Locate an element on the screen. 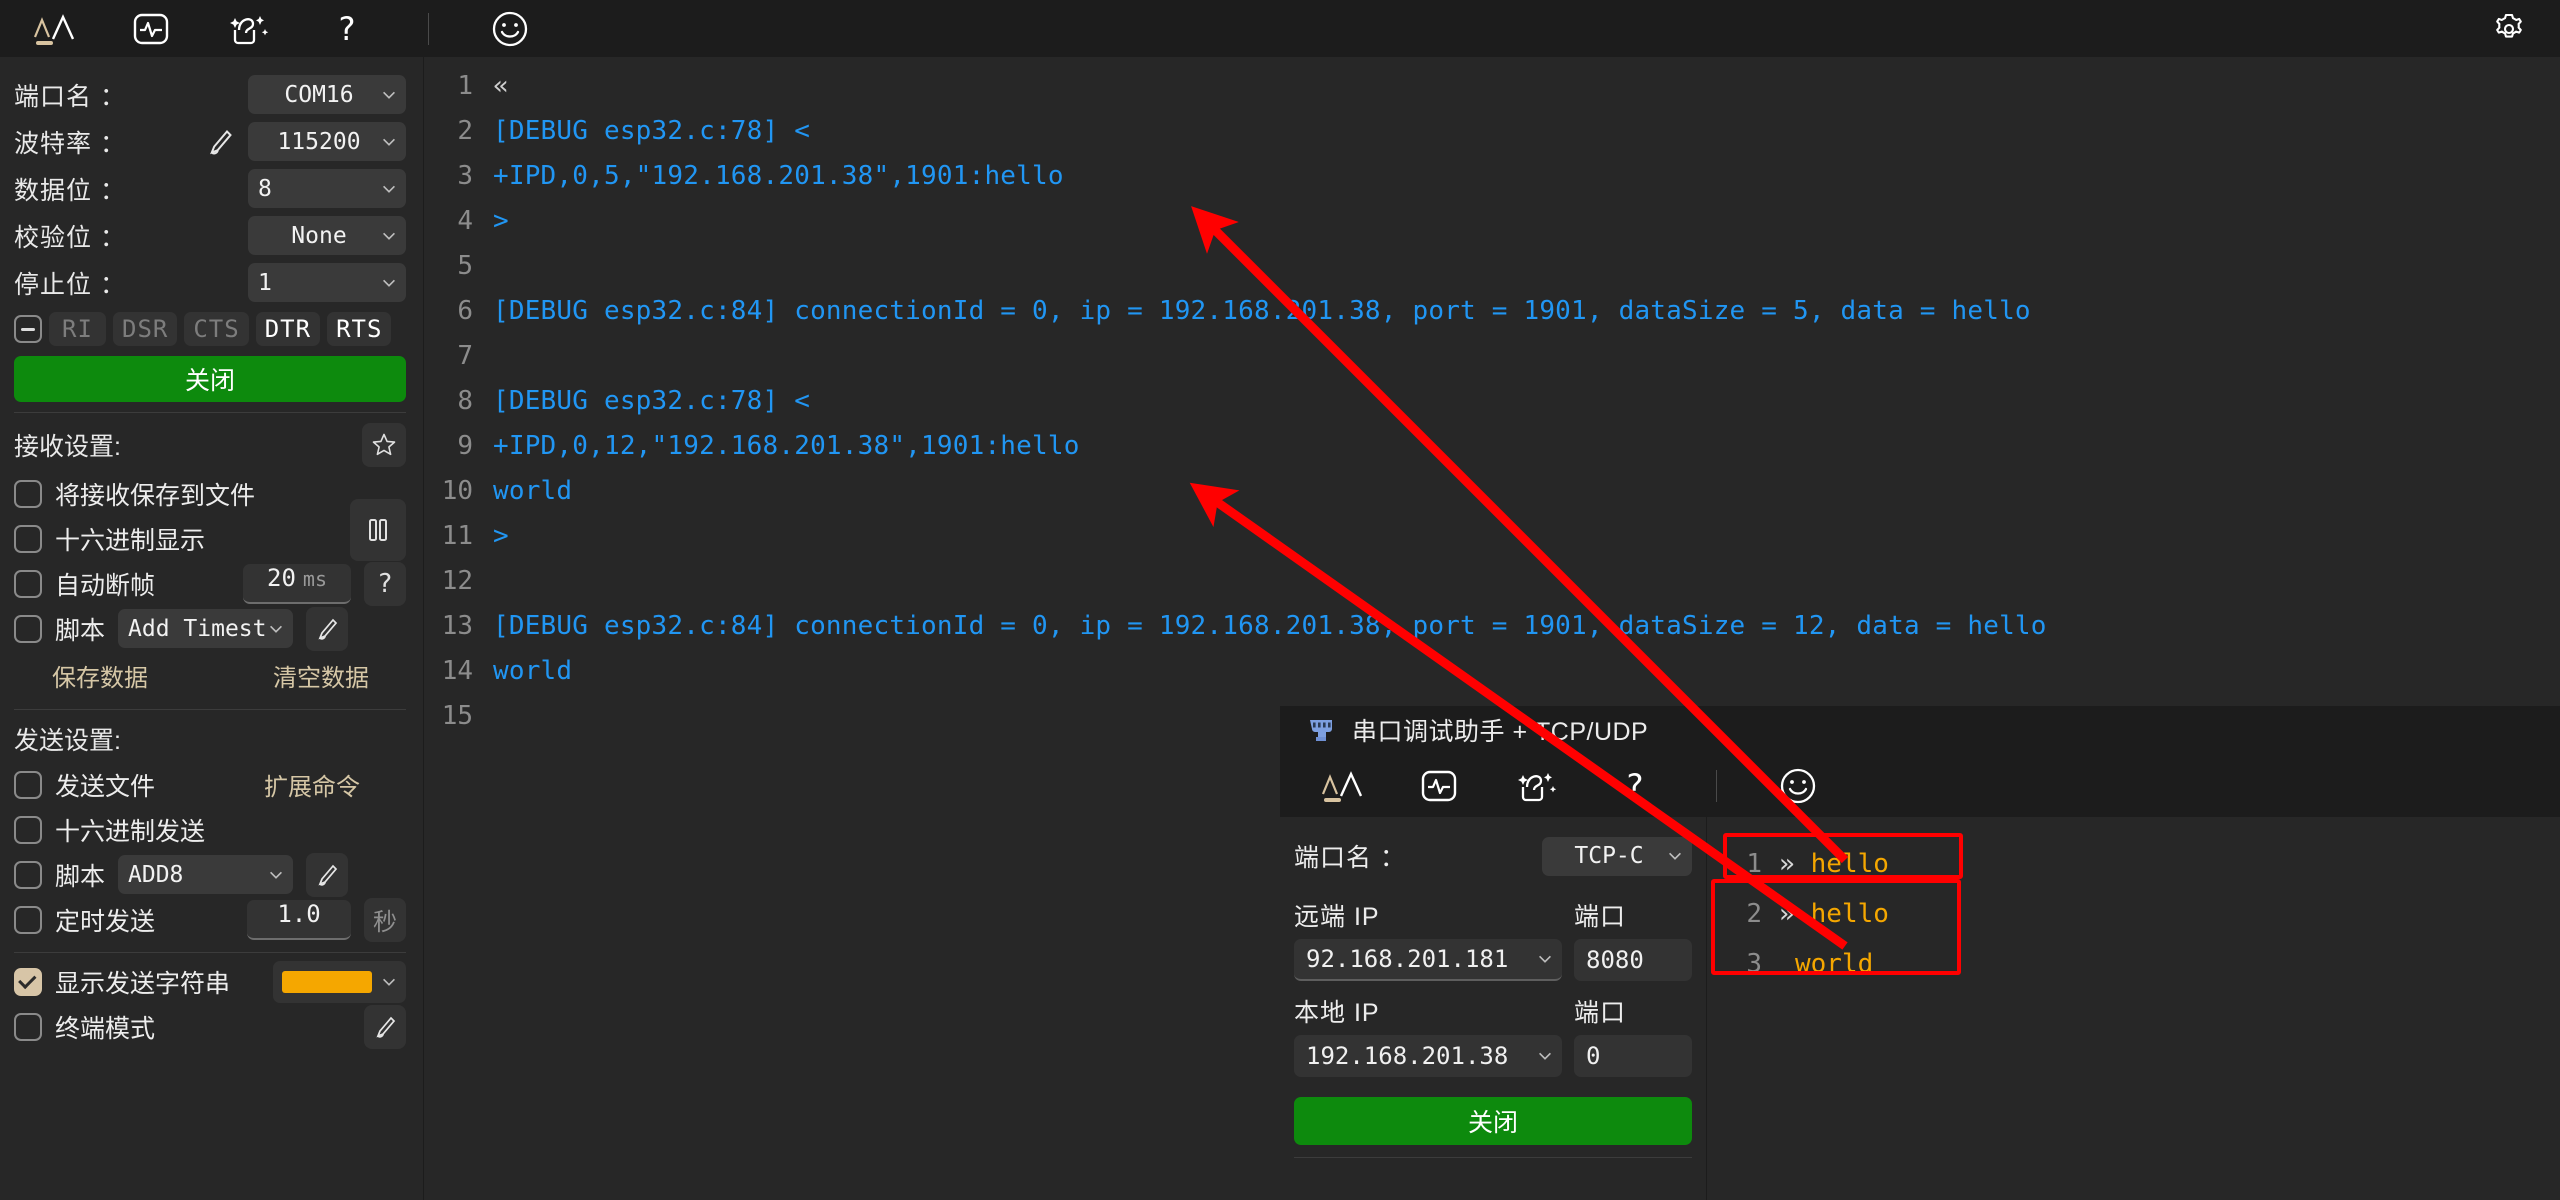  signal-chip-cts: CTS is located at coordinates (216, 329).